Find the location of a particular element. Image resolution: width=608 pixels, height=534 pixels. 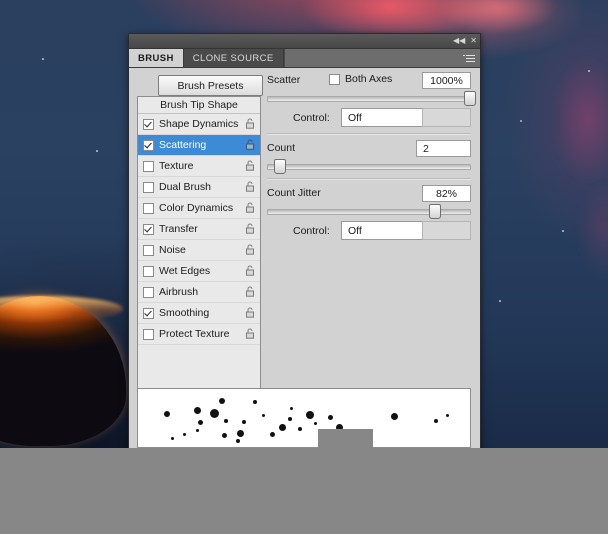

both-axes-label: Both Axes is located at coordinates (369, 79).